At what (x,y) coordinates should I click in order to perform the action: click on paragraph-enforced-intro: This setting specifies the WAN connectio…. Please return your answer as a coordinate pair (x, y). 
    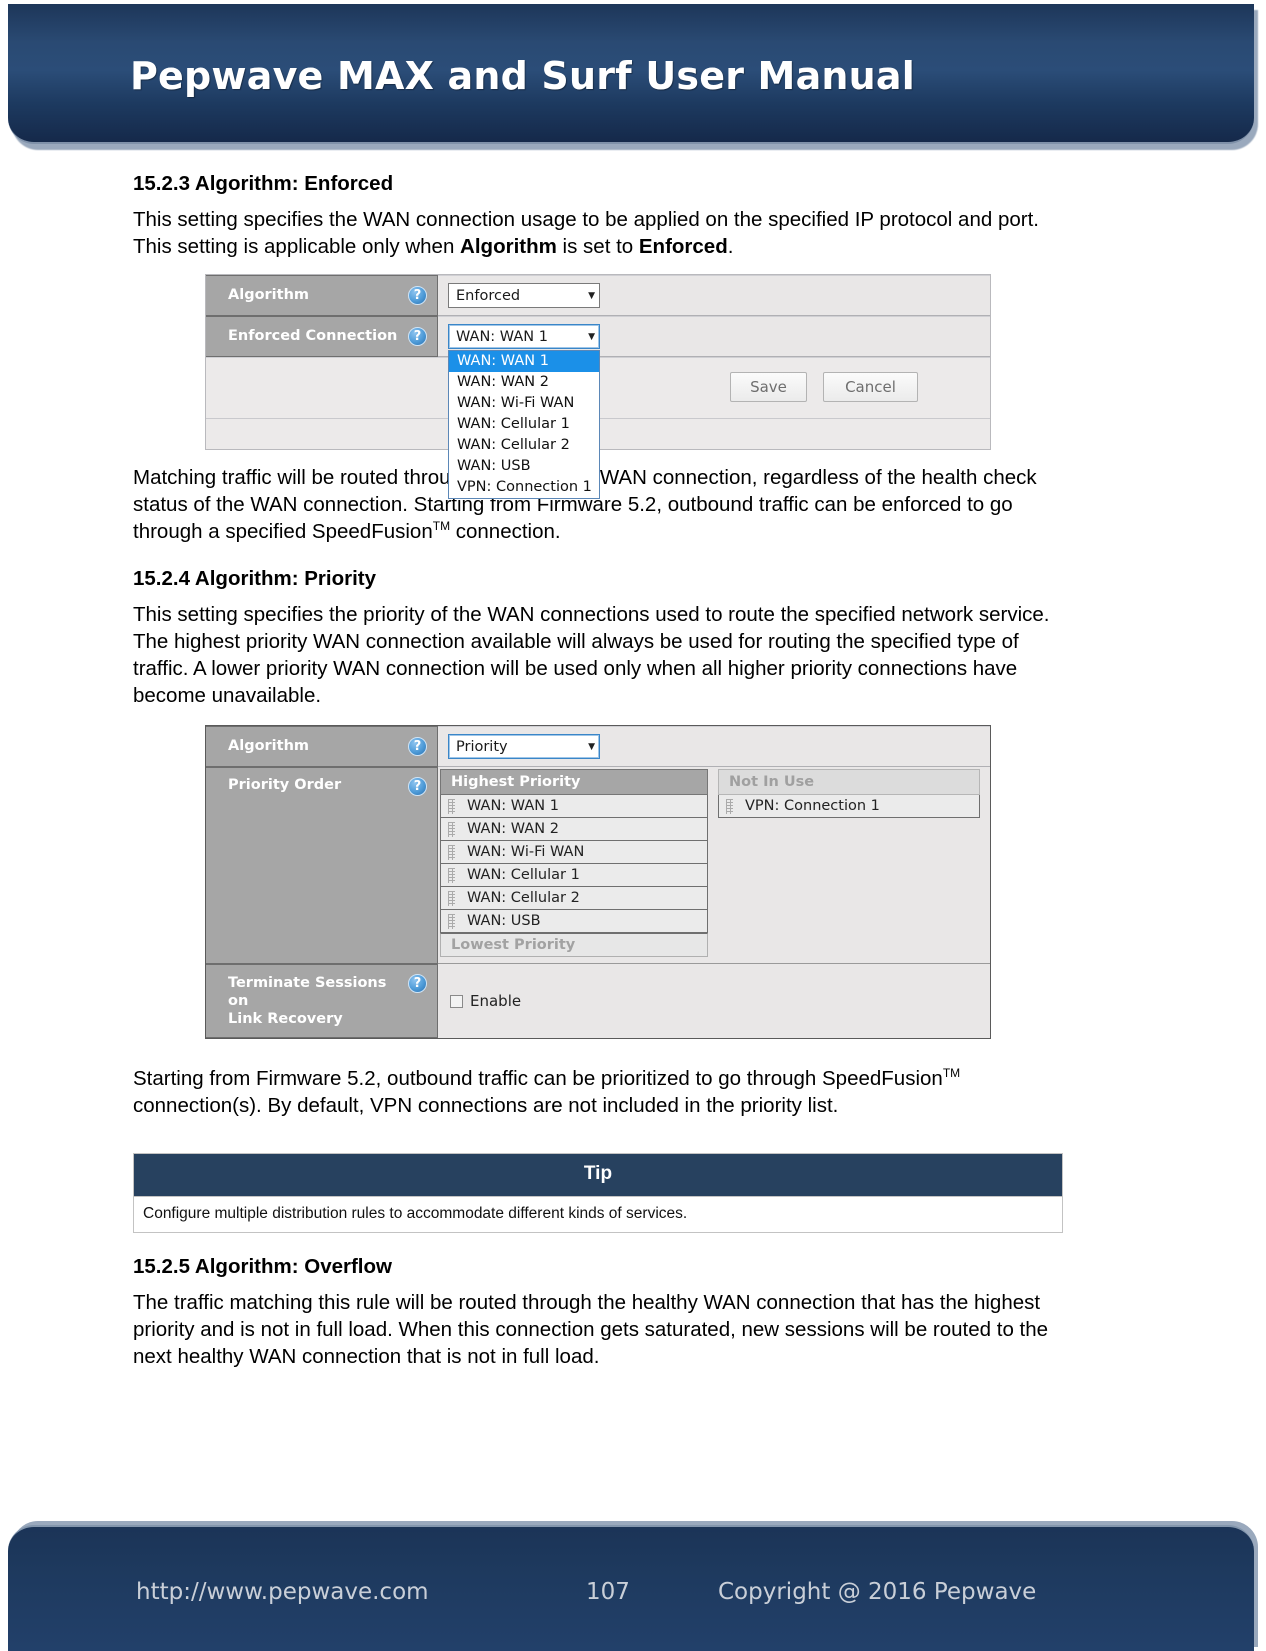
    Looking at the image, I should click on (598, 233).